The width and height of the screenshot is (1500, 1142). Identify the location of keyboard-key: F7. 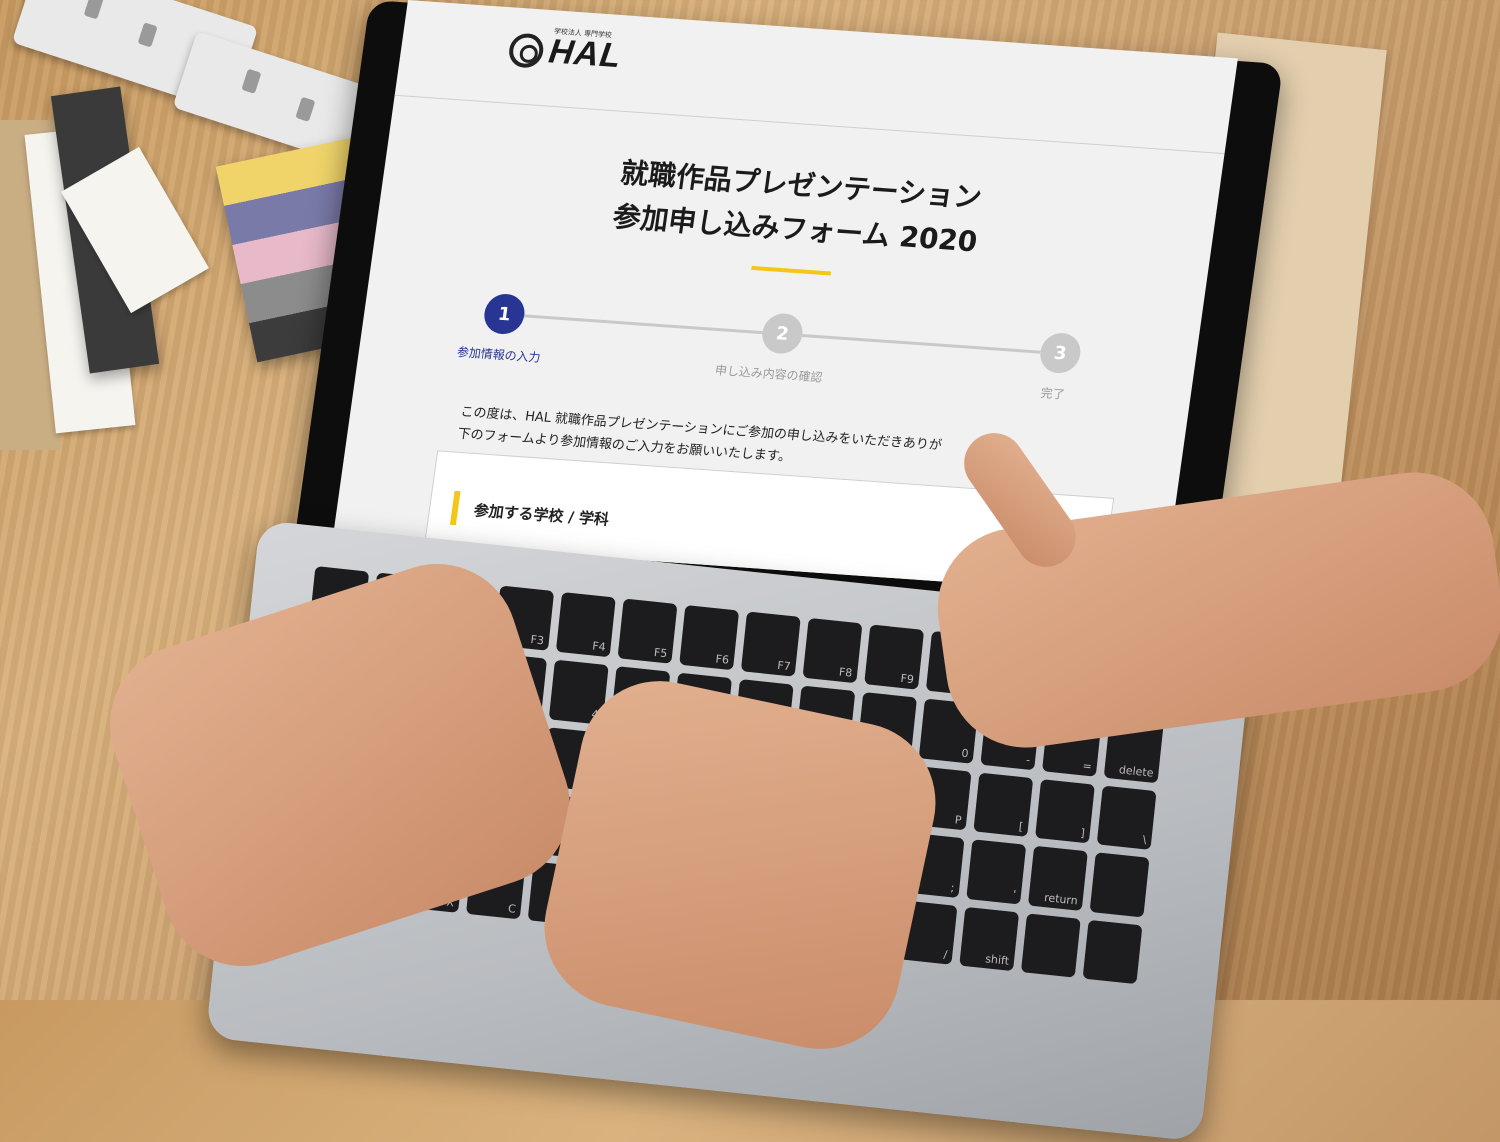
(770, 644).